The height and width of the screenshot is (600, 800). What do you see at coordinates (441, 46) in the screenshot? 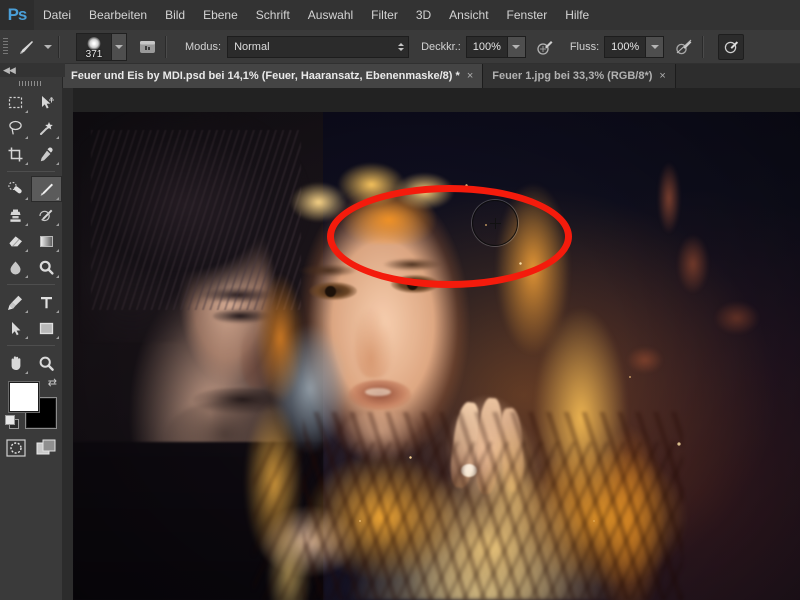
I see `opacity-label: Deckkr.:` at bounding box center [441, 46].